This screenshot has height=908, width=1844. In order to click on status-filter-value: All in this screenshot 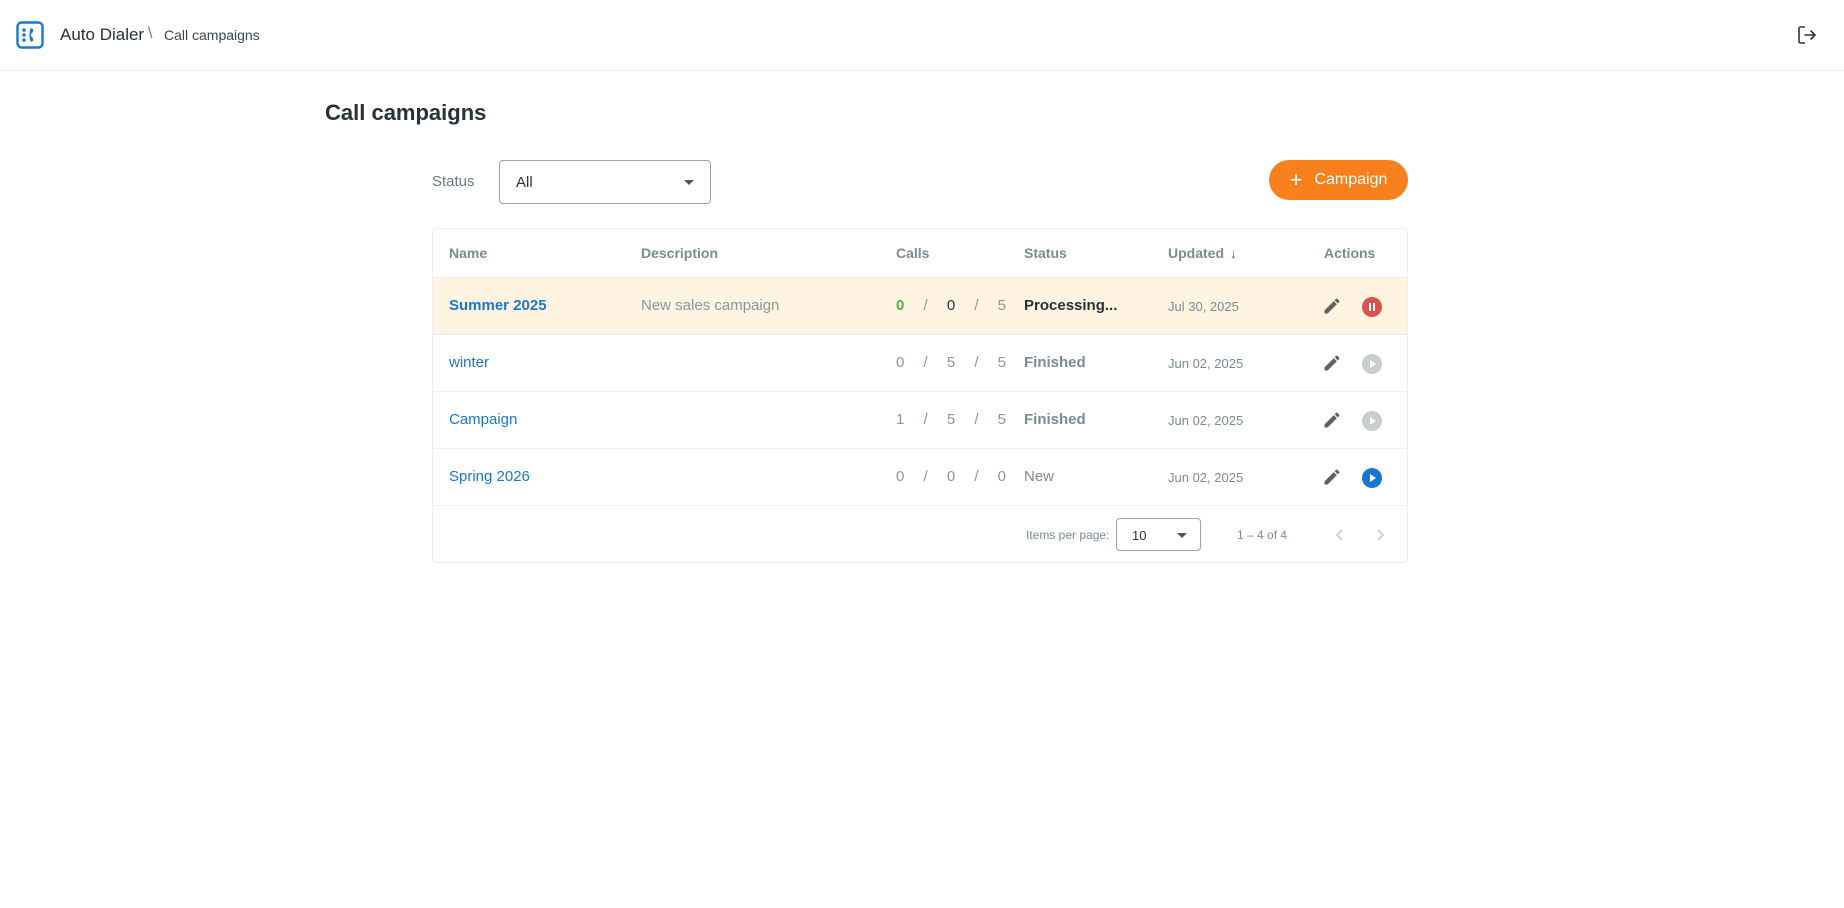, I will do `click(524, 182)`.